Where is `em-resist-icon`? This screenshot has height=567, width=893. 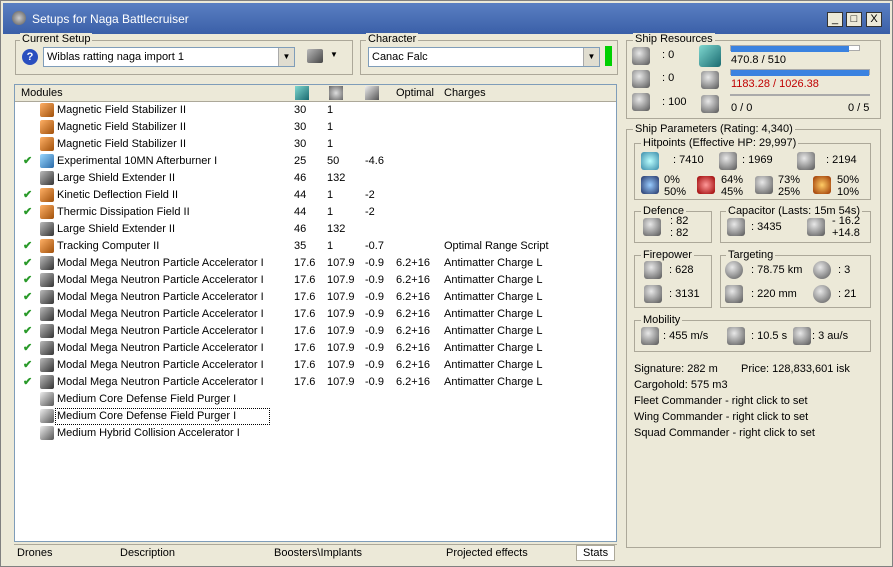
em-resist-icon is located at coordinates (650, 185).